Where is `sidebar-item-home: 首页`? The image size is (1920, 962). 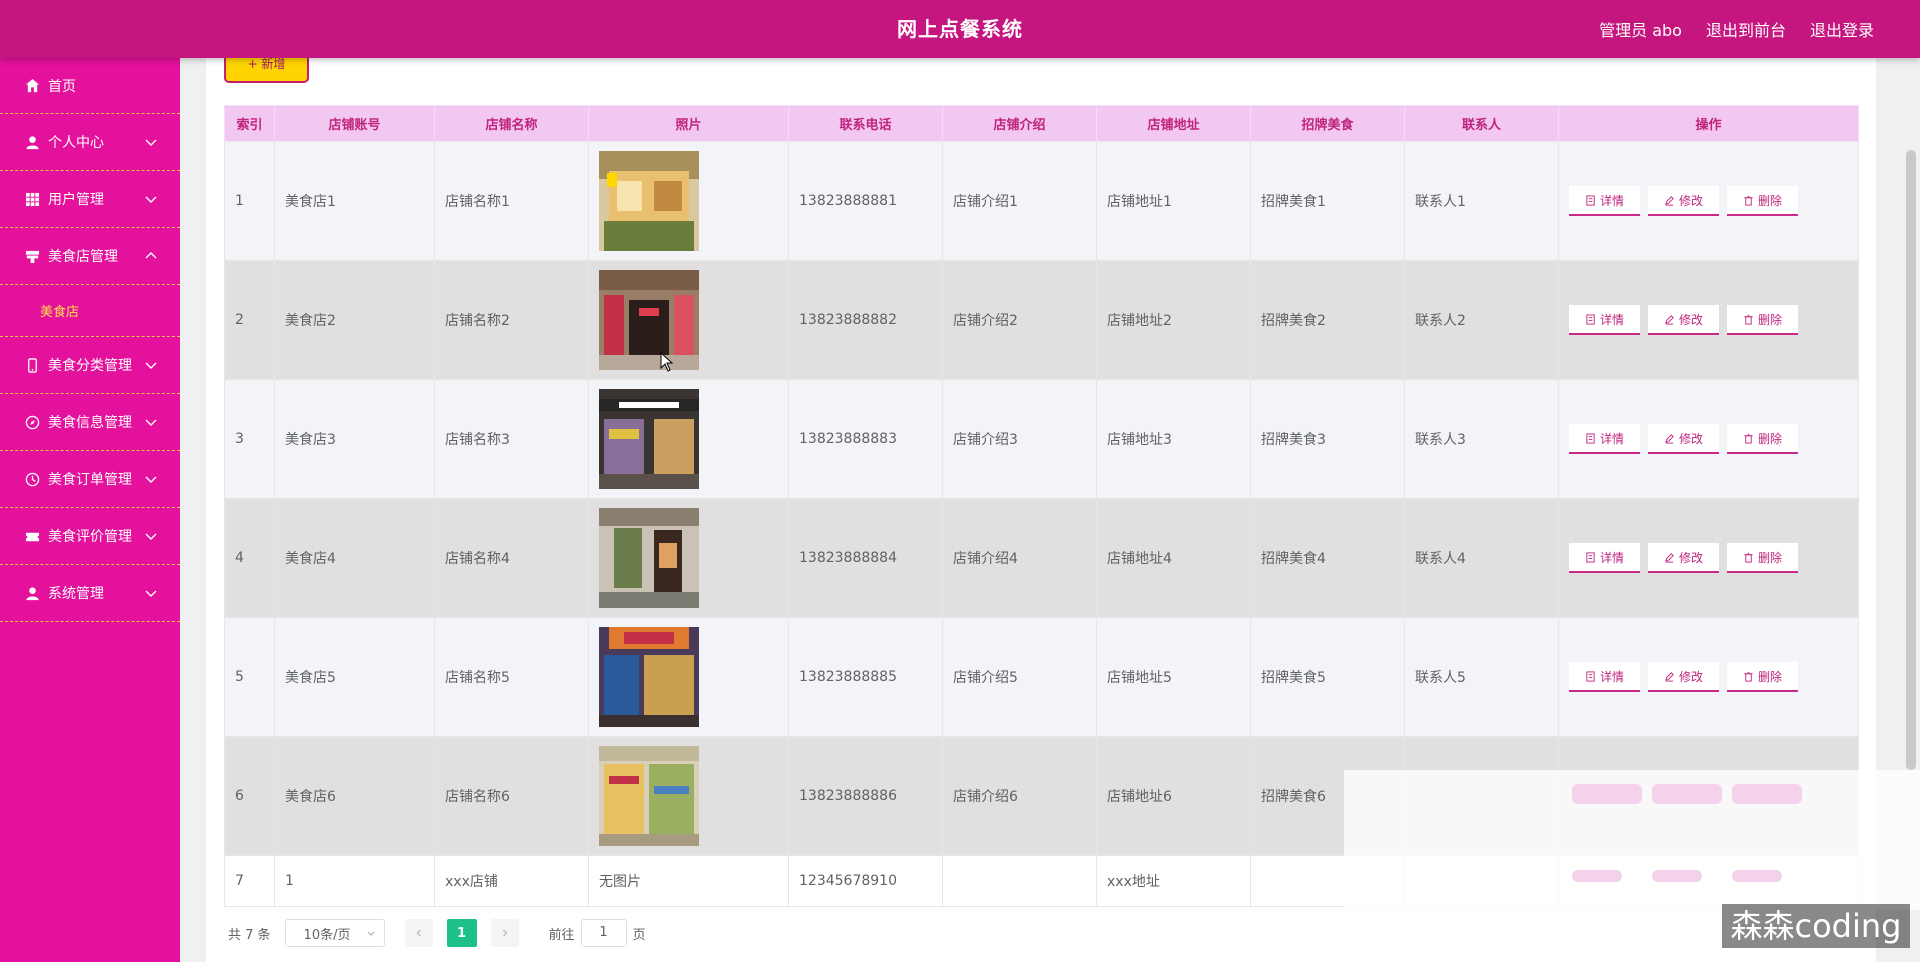
sidebar-item-home: 首页 is located at coordinates (90, 86).